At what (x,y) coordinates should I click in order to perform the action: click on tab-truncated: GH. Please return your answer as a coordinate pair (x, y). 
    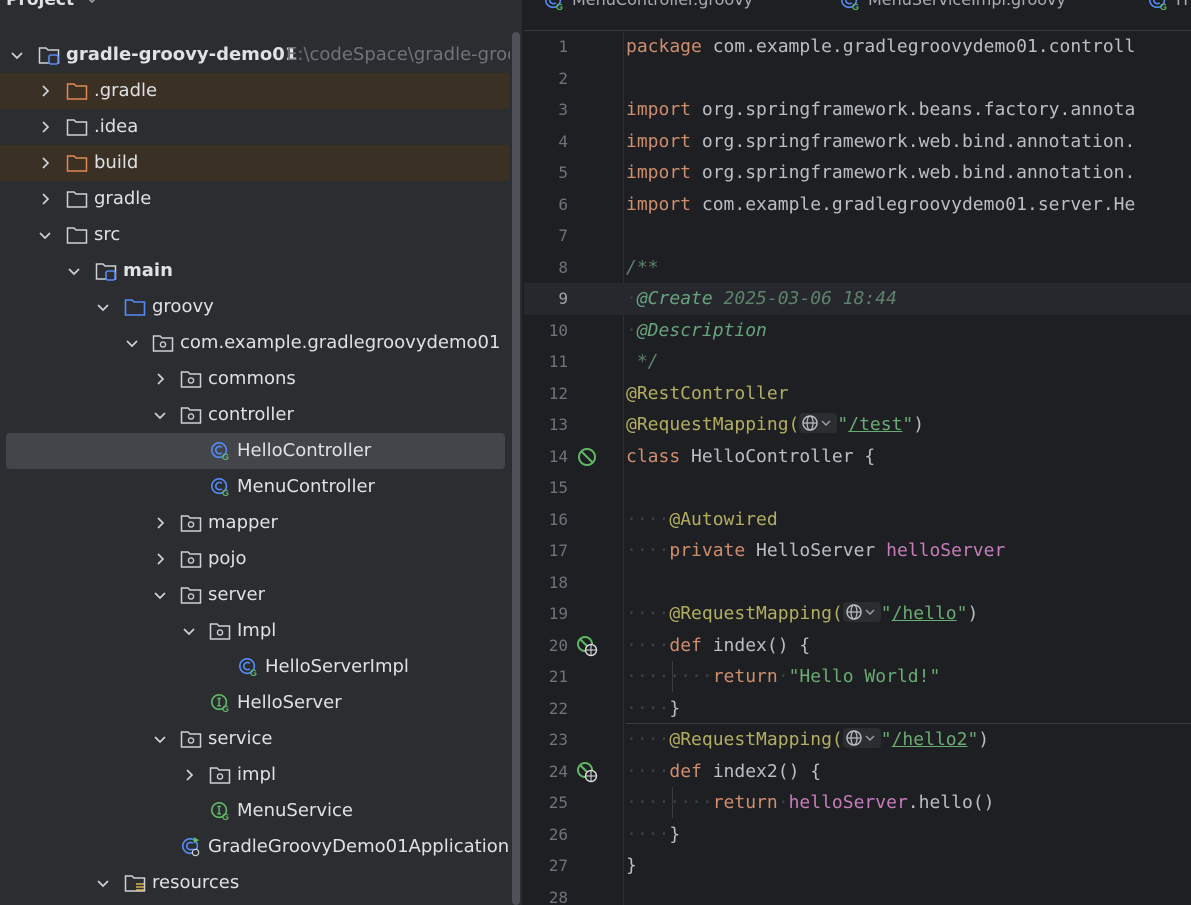
    Looking at the image, I should click on (1168, 6).